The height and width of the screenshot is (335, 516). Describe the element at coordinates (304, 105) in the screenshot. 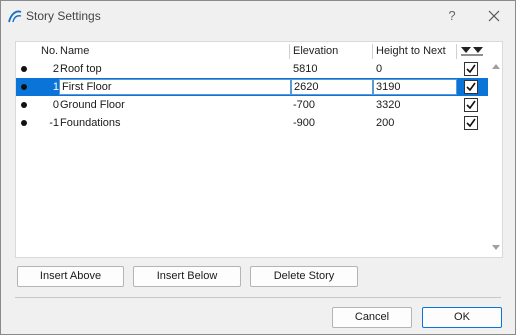

I see `story-elevation: -700` at that location.